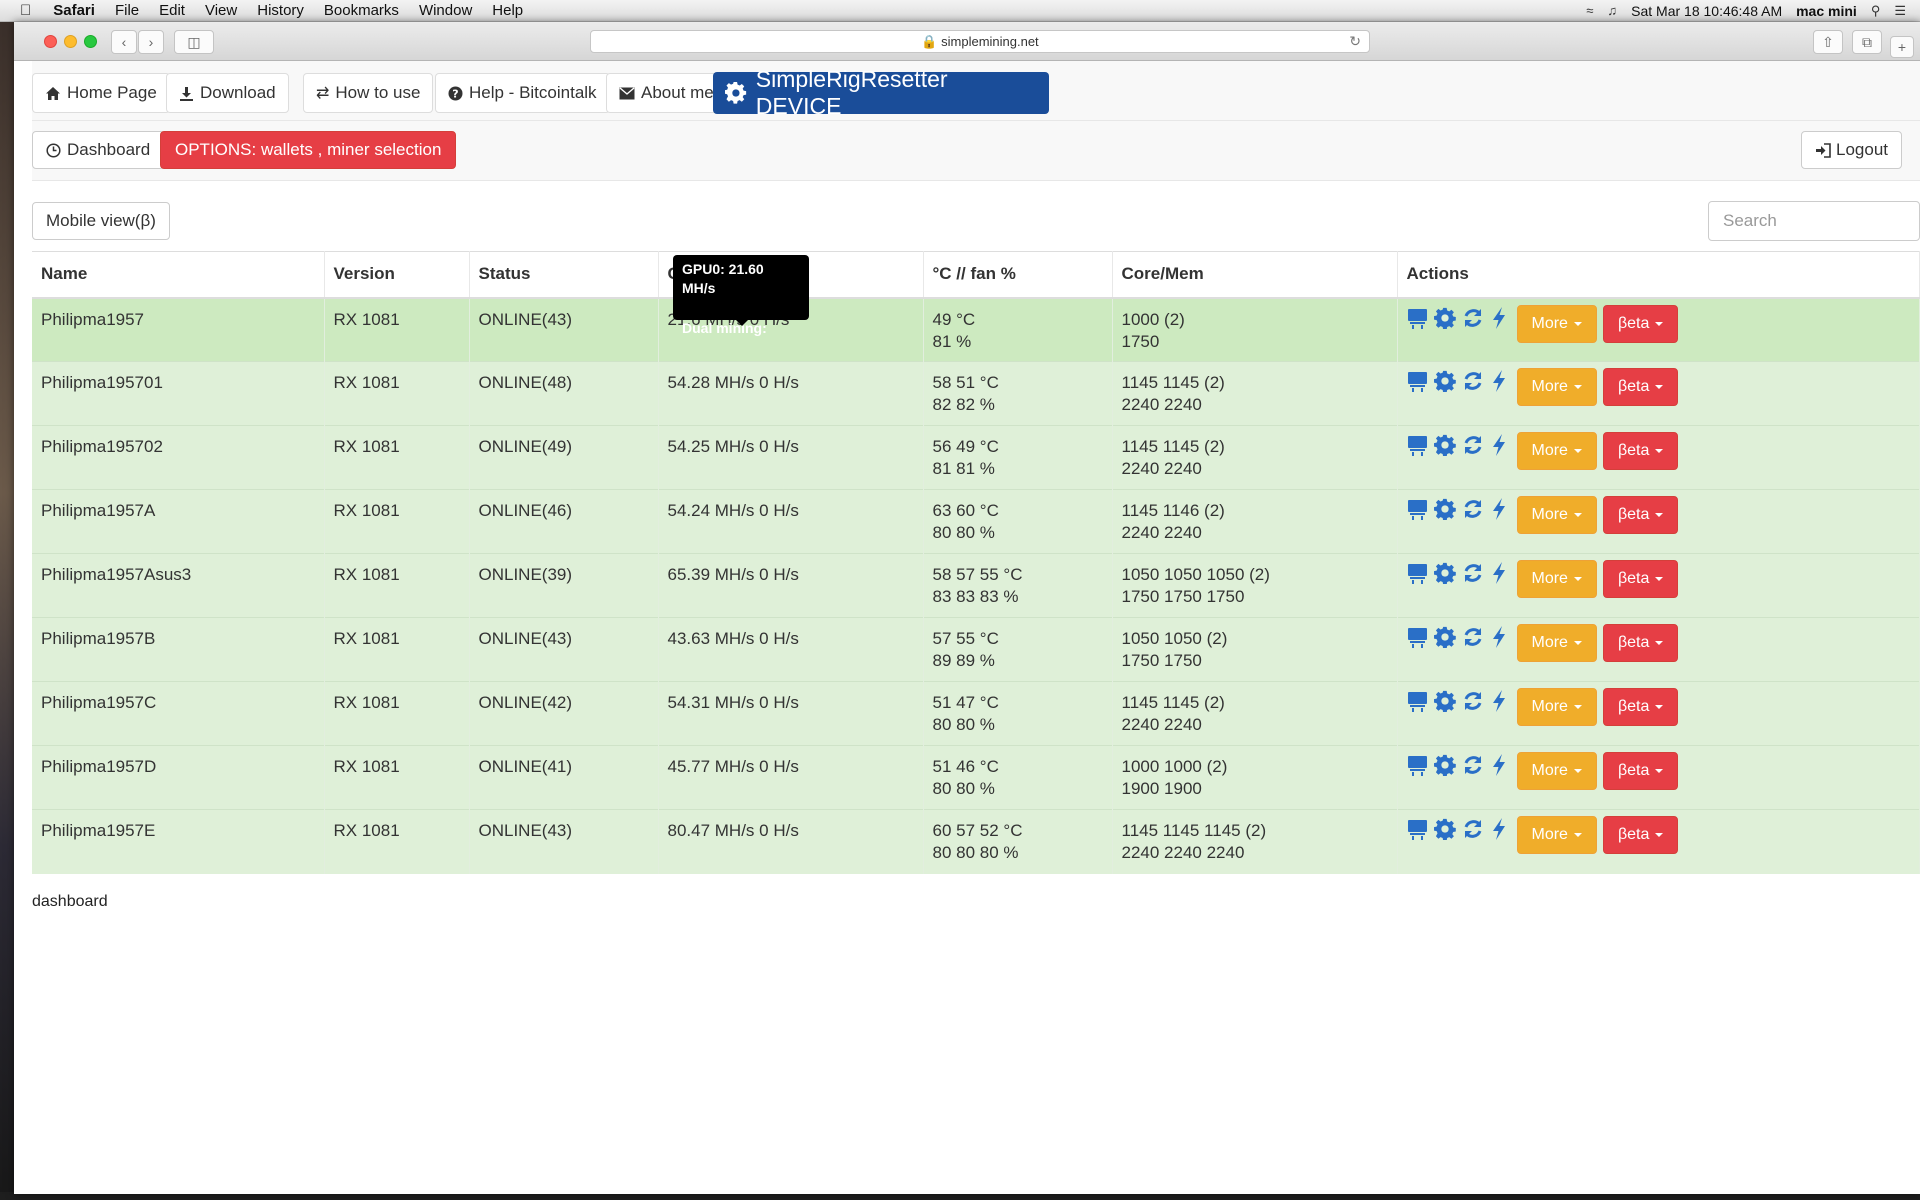  Describe the element at coordinates (1814, 221) in the screenshot. I see `search-input` at that location.